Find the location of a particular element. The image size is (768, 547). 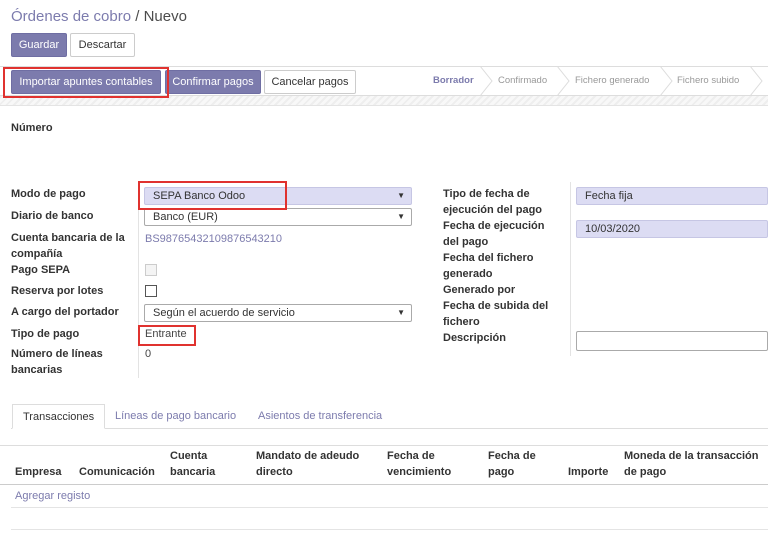

date-uploaded-label: Fecha de subida del fichero is located at coordinates (496, 314).